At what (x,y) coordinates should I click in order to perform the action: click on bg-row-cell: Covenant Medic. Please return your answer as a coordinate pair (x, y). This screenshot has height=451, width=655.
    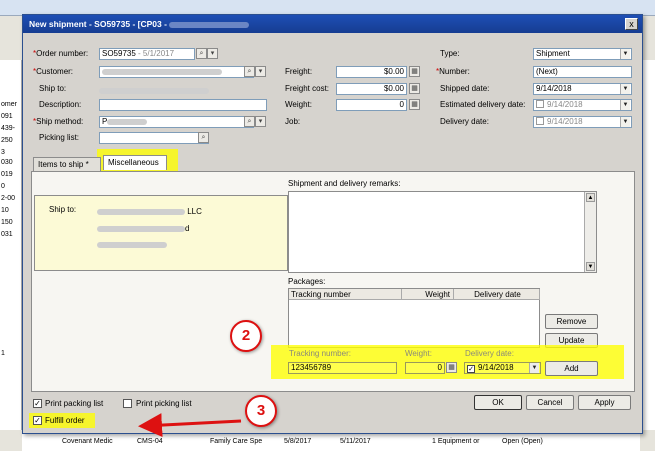
    Looking at the image, I should click on (87, 441).